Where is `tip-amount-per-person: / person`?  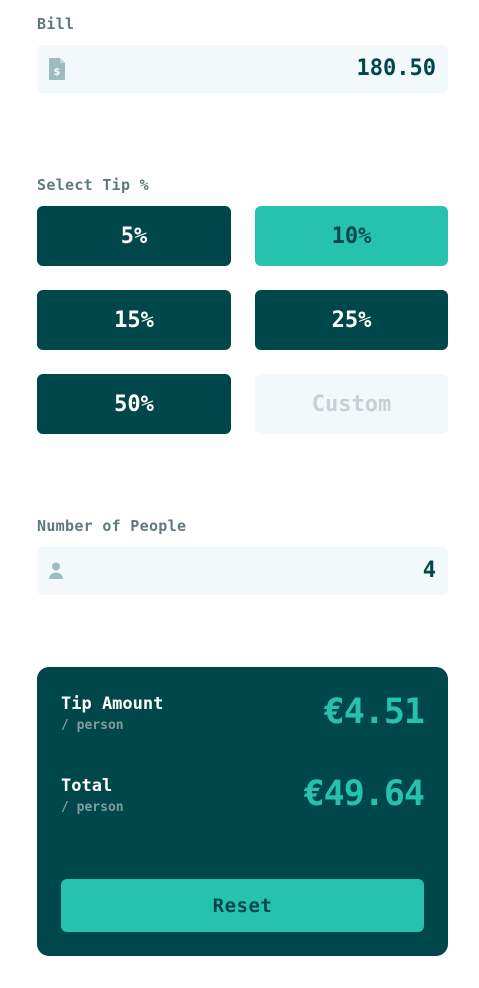
tip-amount-per-person: / person is located at coordinates (92, 725).